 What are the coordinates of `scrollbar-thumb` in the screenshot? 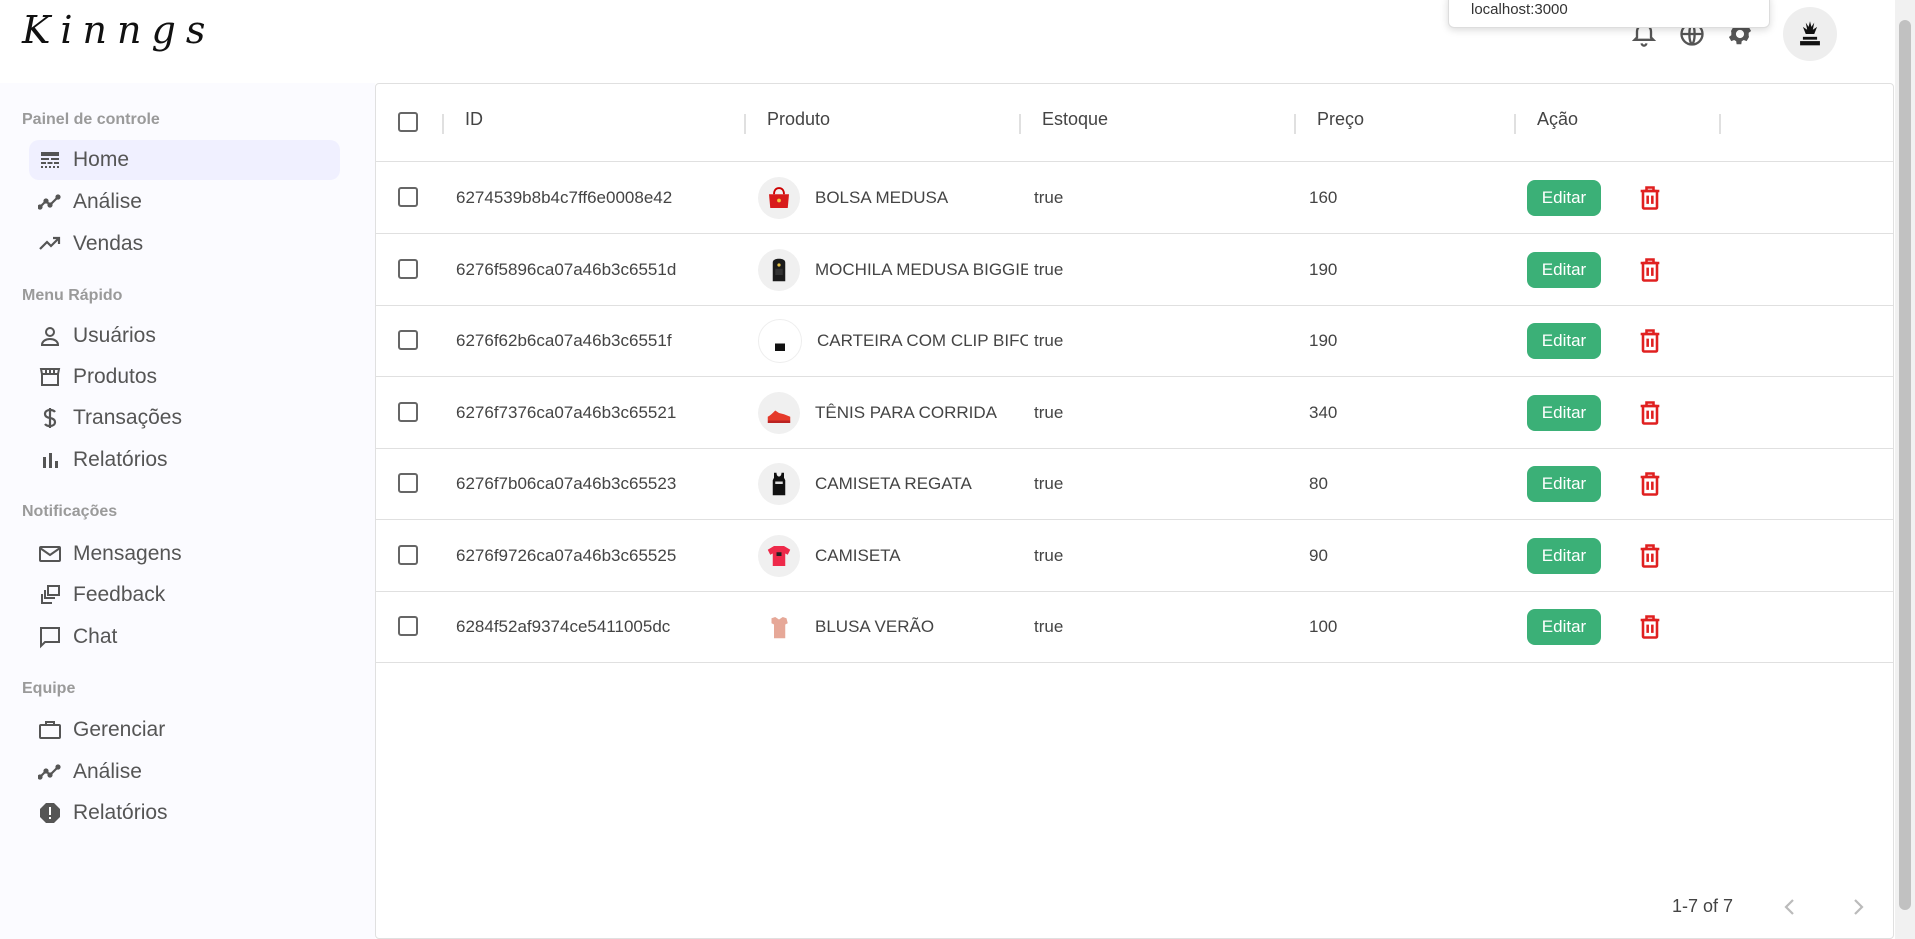 It's located at (1905, 465).